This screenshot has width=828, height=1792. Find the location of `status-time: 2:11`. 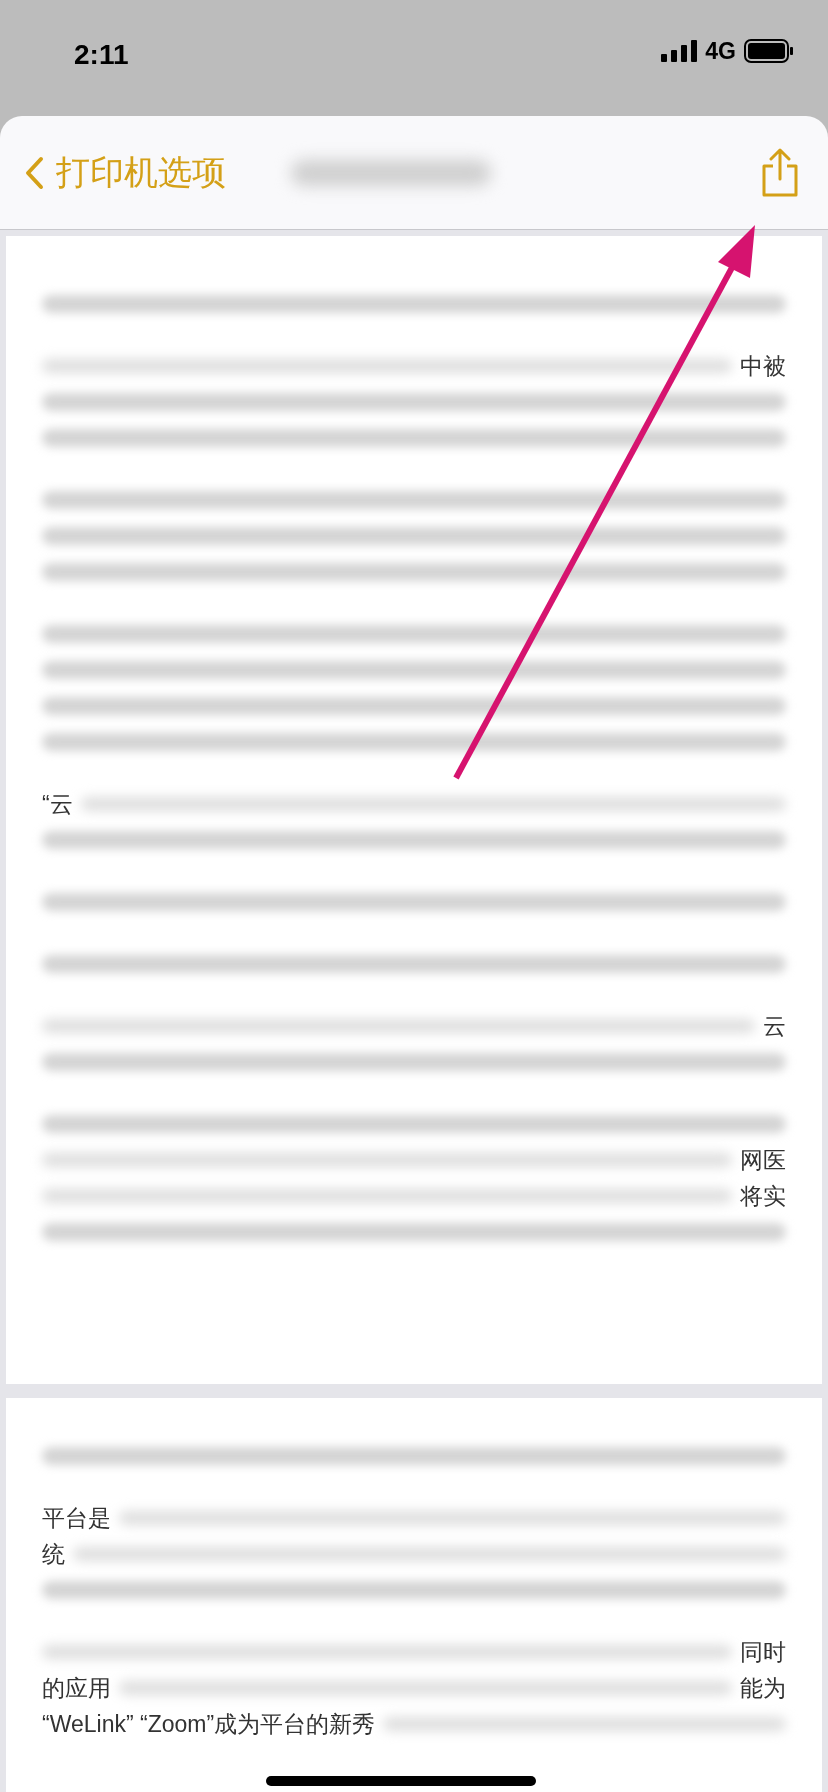

status-time: 2:11 is located at coordinates (101, 55).